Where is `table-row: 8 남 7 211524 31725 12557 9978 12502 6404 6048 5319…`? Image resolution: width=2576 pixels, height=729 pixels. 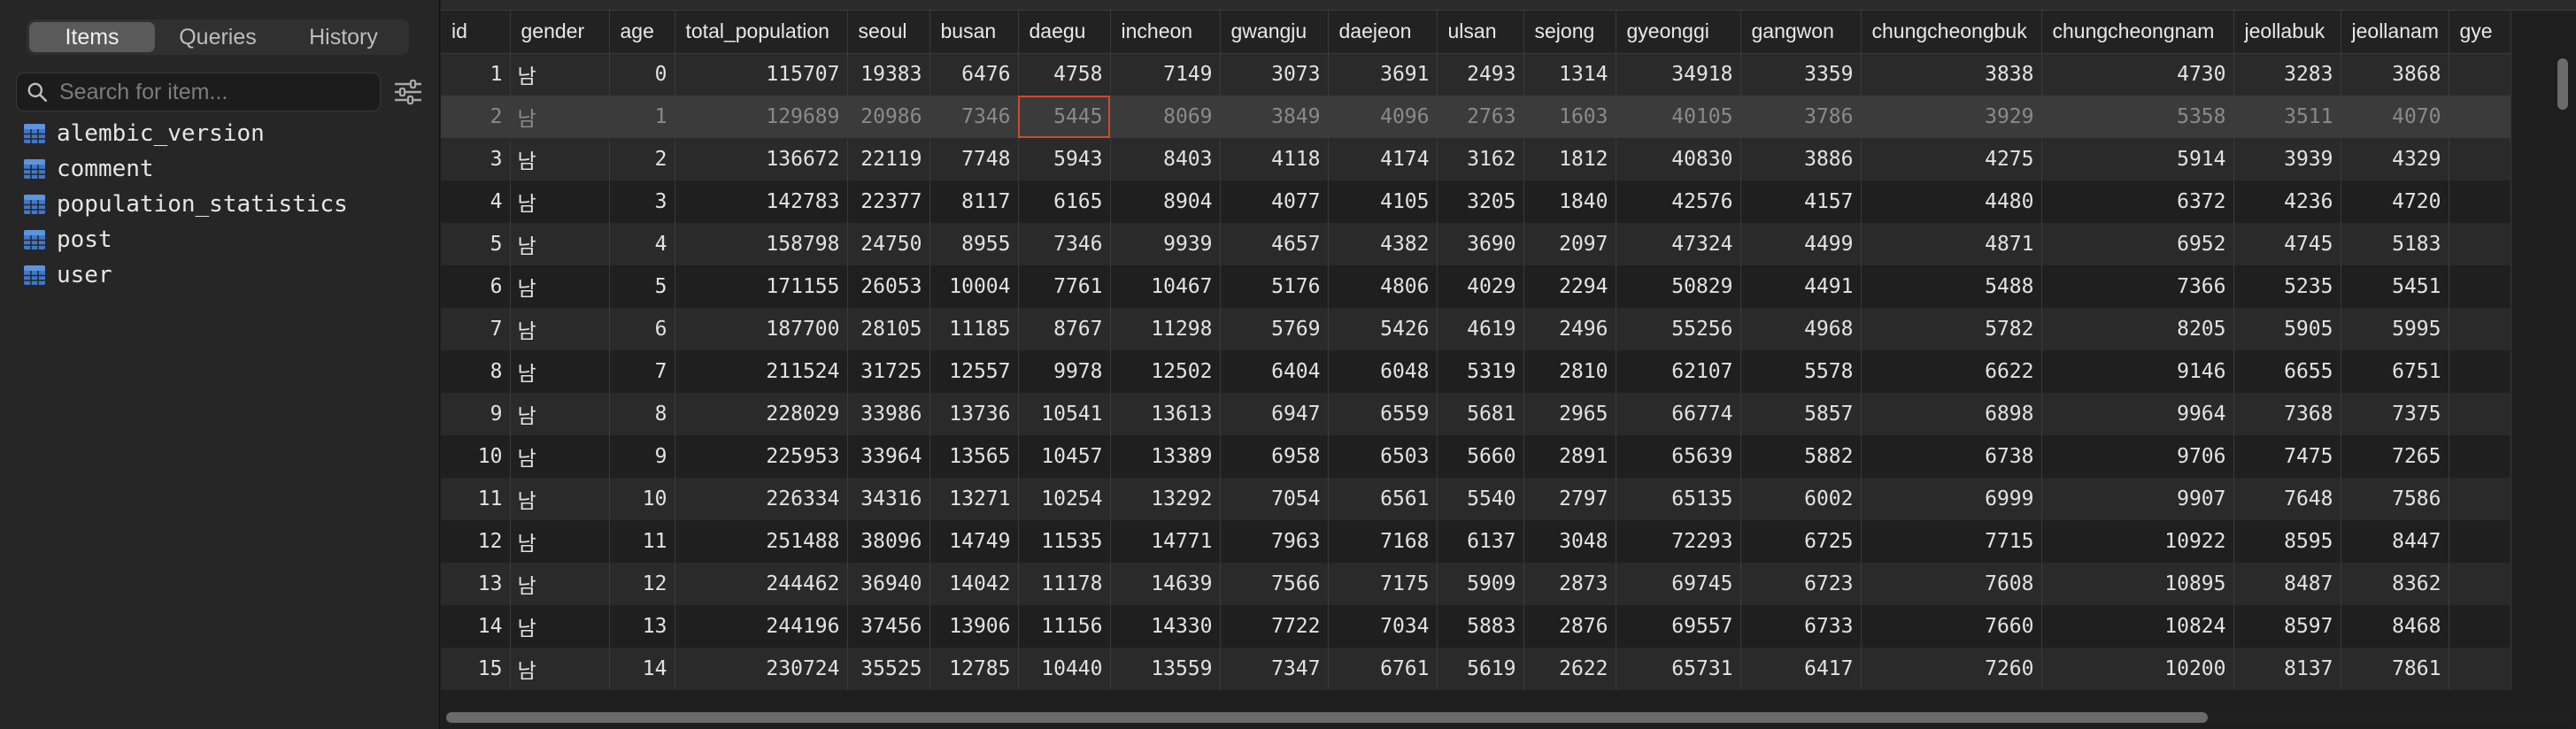
table-row: 8 남 7 211524 31725 12557 9978 12502 6404 6048 5319… is located at coordinates (1476, 371).